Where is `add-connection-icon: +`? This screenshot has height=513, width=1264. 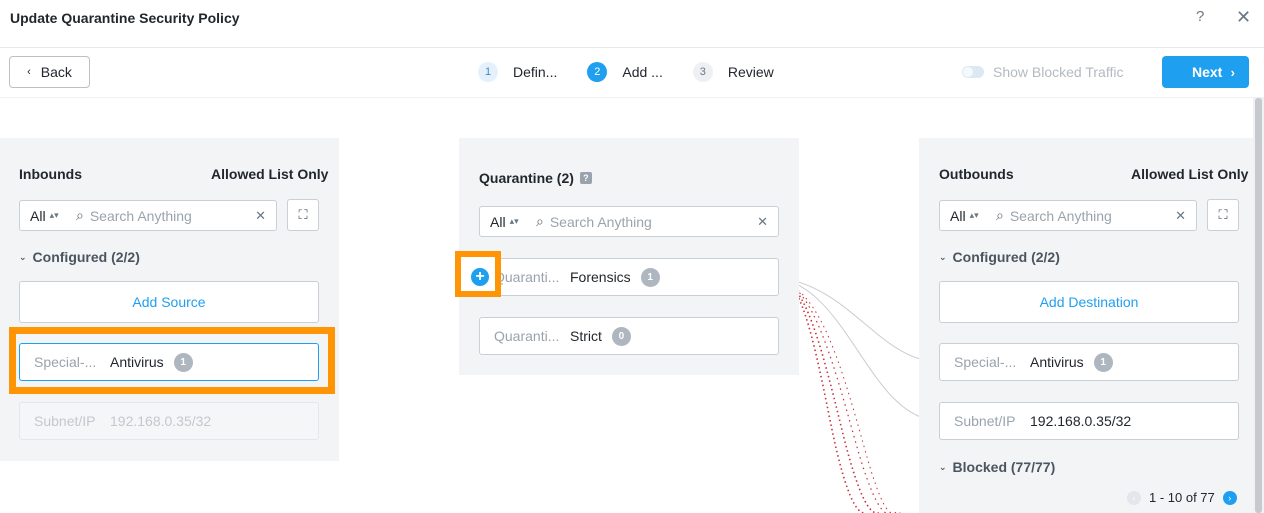 add-connection-icon: + is located at coordinates (480, 277).